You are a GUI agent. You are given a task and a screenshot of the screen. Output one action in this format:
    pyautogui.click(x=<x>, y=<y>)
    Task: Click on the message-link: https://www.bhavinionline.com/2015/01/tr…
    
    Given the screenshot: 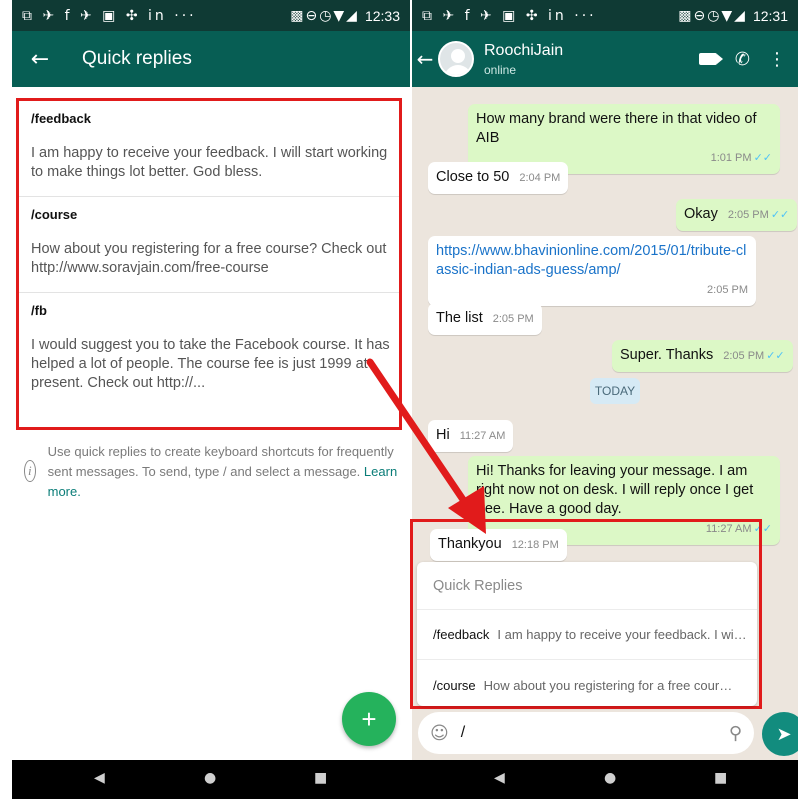 What is the action you would take?
    pyautogui.click(x=591, y=260)
    